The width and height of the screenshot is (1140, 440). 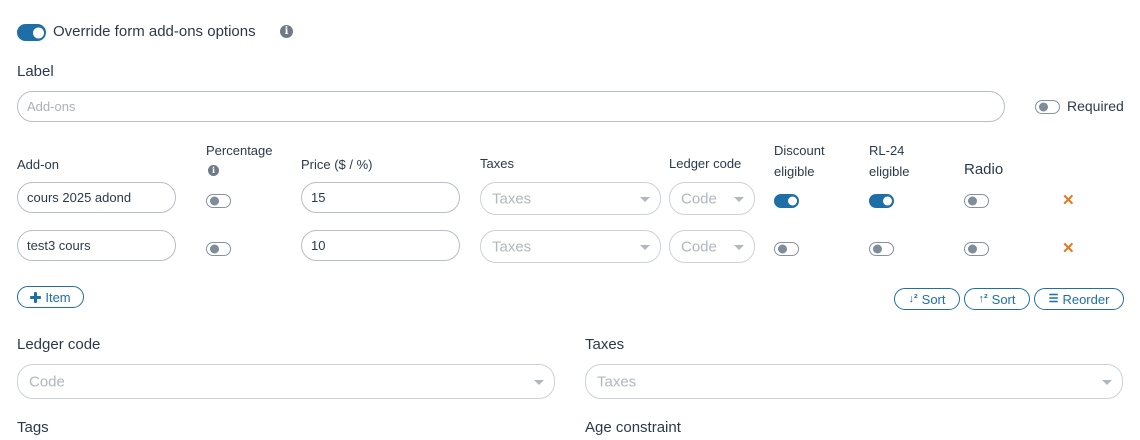 I want to click on override-label: Override form add-ons options, so click(x=154, y=31).